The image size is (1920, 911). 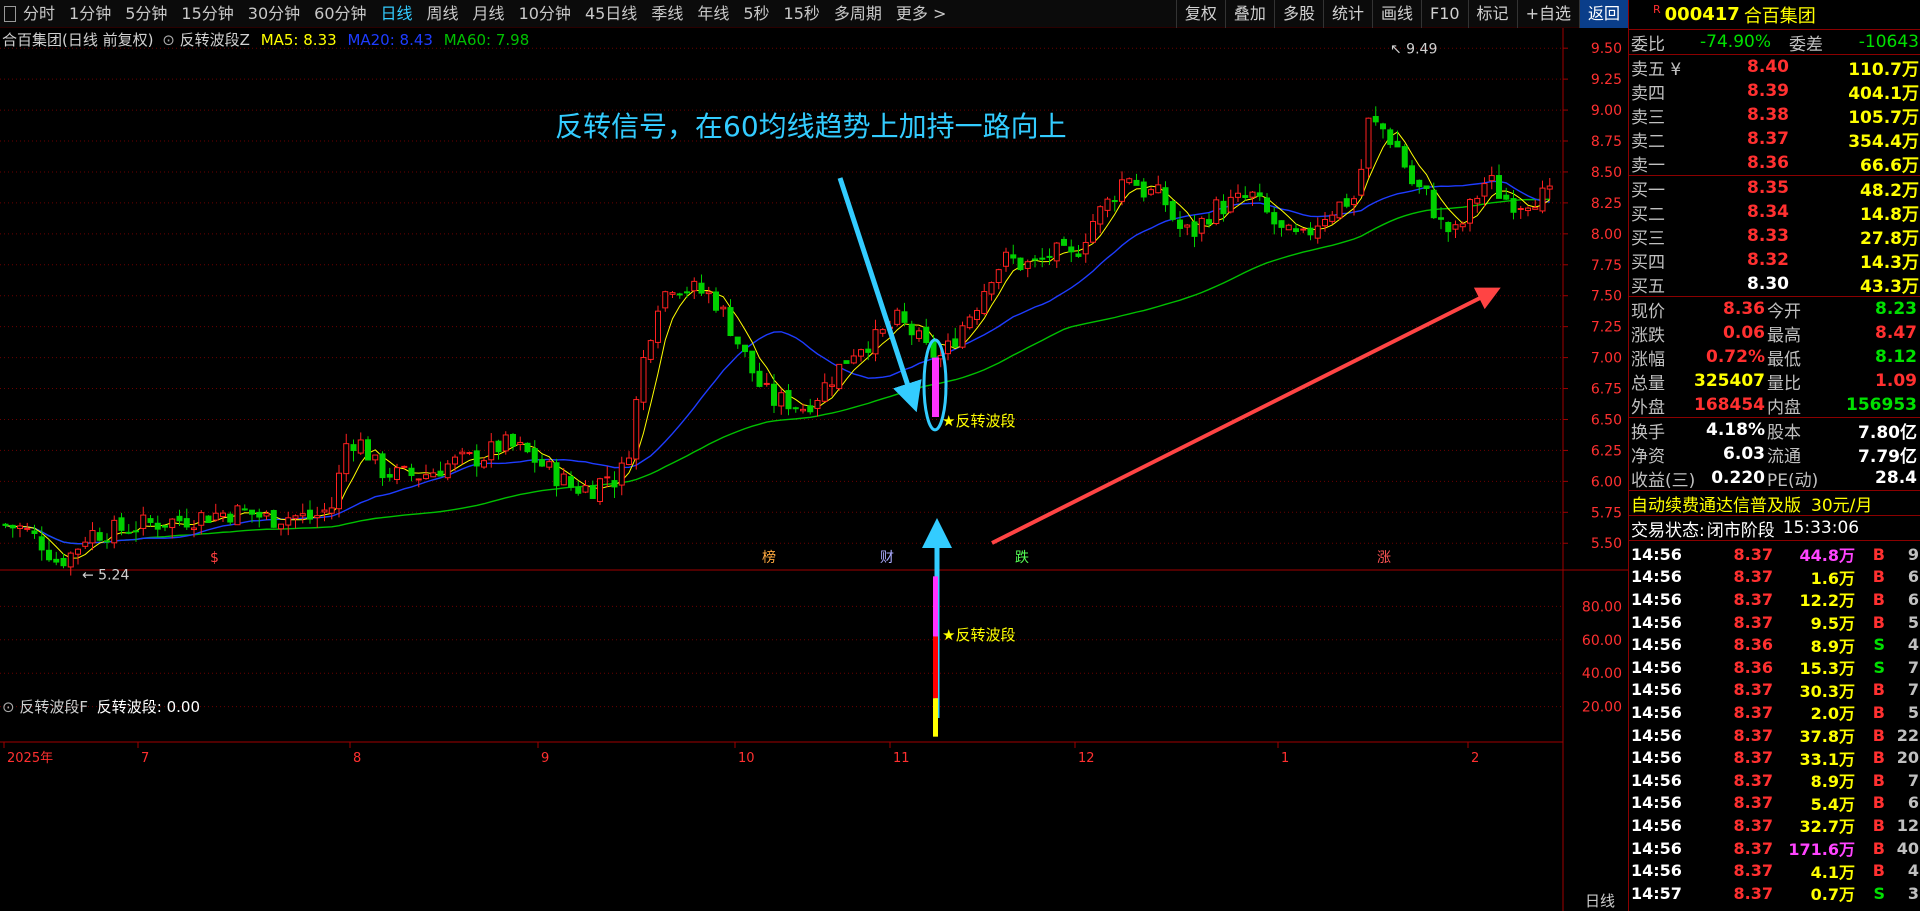 I want to click on tick-row: 14:56 8.37 9.5万 B 5, so click(x=1774, y=622).